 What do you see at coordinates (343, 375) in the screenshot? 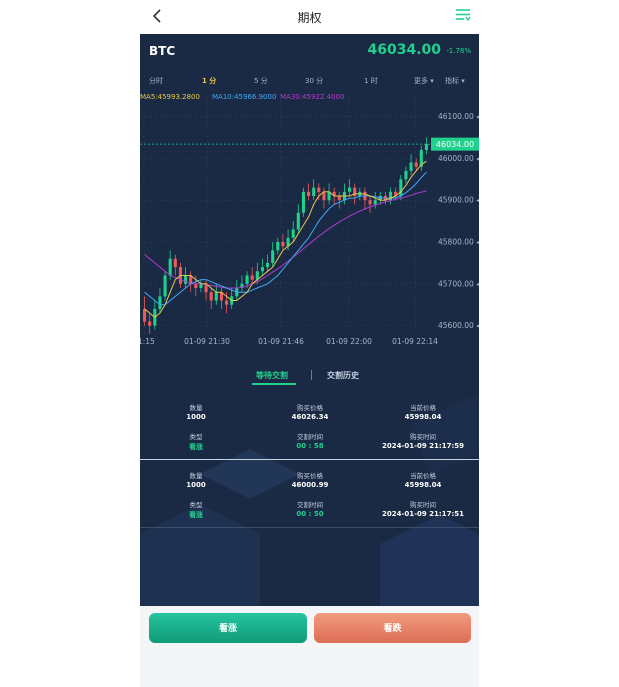
I see `tab-delivery-history: 交割历史` at bounding box center [343, 375].